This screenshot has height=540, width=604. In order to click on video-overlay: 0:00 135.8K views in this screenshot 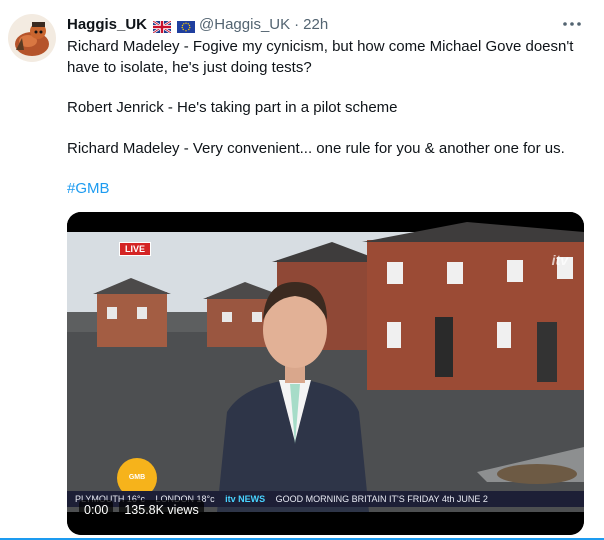, I will do `click(141, 510)`.